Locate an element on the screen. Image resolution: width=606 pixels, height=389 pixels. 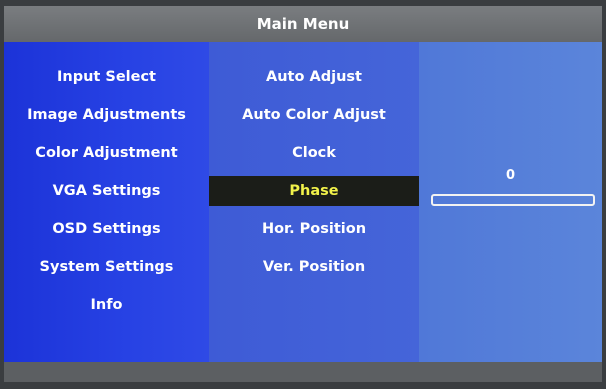
menu-item-image-adjustments: Image Adjustments is located at coordinates (106, 115).